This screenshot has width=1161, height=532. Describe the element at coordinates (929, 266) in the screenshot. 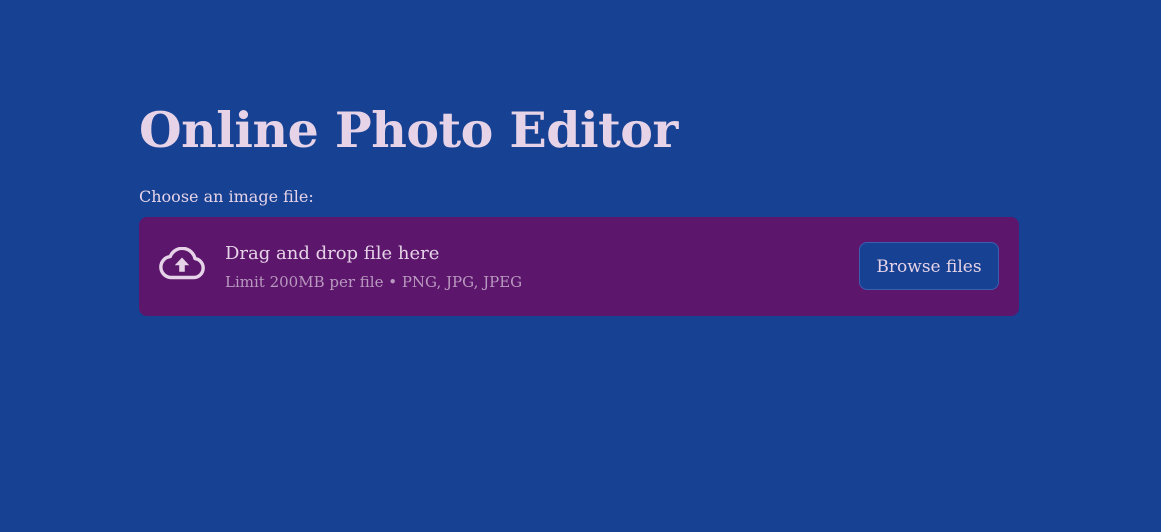

I see `browse-files-button: Browse files` at that location.